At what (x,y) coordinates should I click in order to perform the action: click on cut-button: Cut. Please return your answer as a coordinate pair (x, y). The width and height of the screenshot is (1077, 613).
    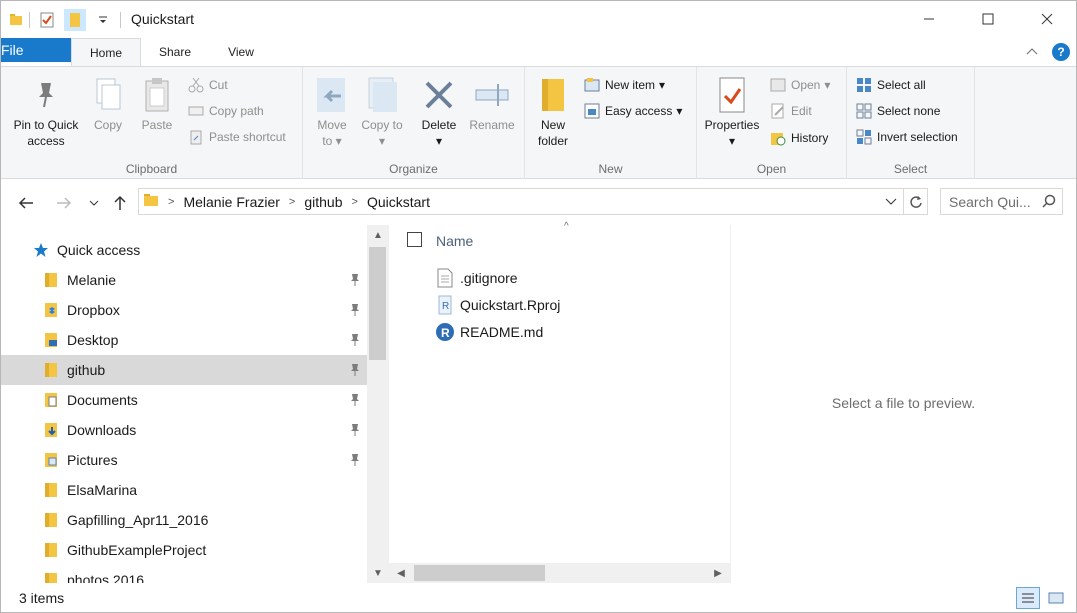
    Looking at the image, I should click on (207, 85).